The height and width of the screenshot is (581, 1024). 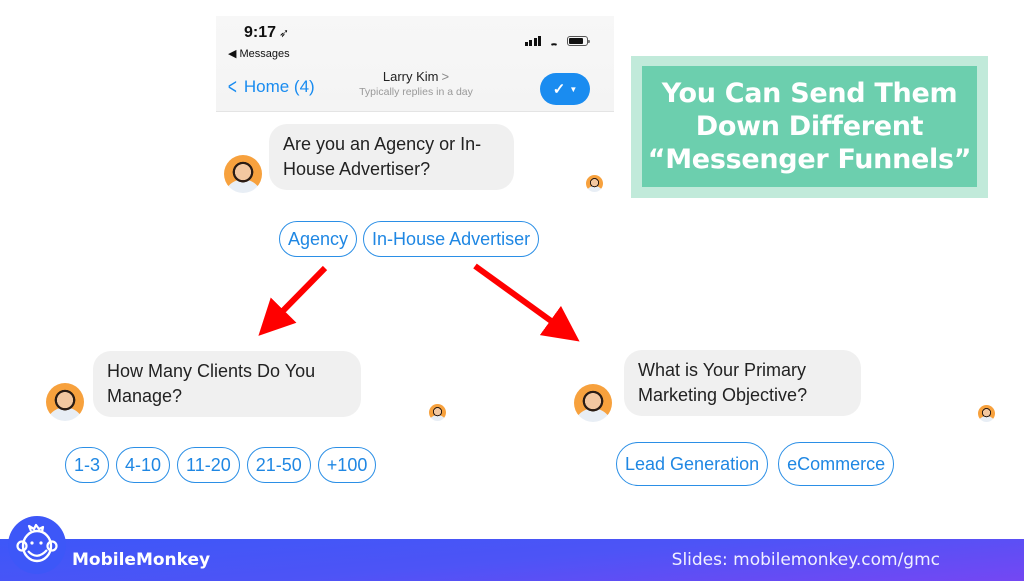 I want to click on contact-info: Larry Kim > Typically replies in a day, so click(x=416, y=83).